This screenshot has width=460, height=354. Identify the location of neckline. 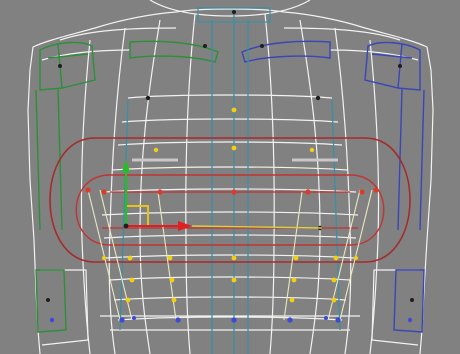
(230, 10).